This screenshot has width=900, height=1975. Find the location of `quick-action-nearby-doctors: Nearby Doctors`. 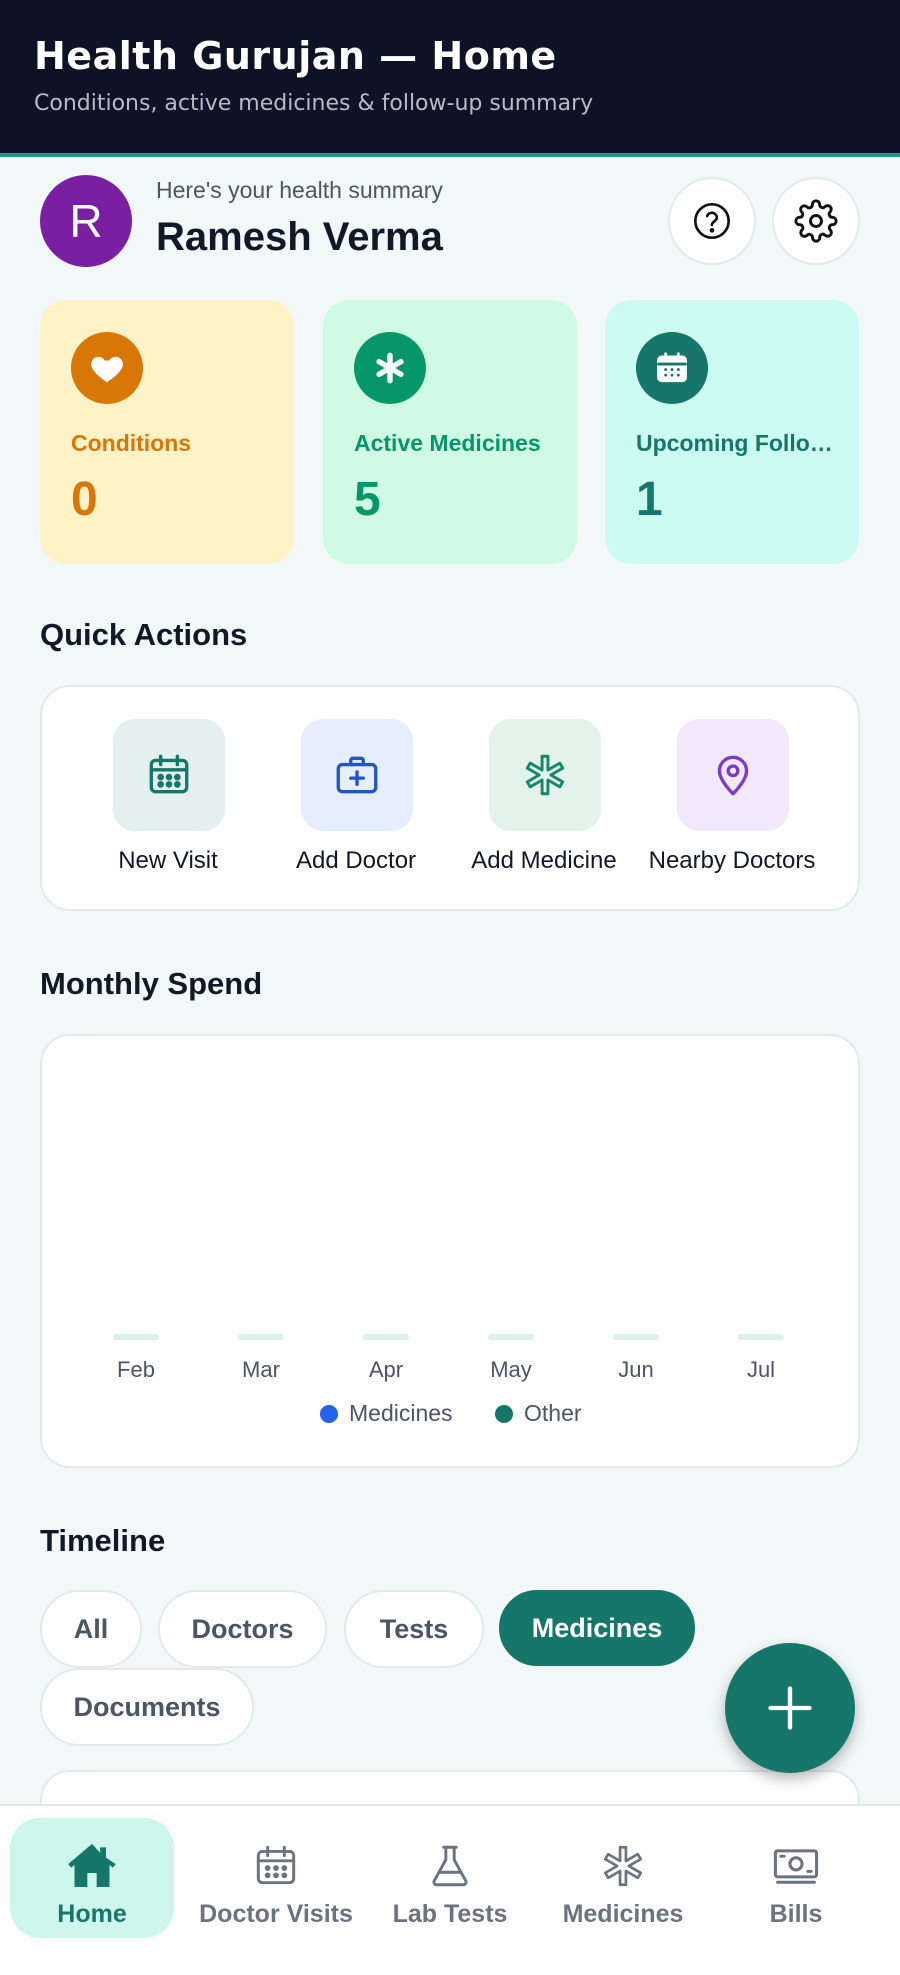

quick-action-nearby-doctors: Nearby Doctors is located at coordinates (732, 799).